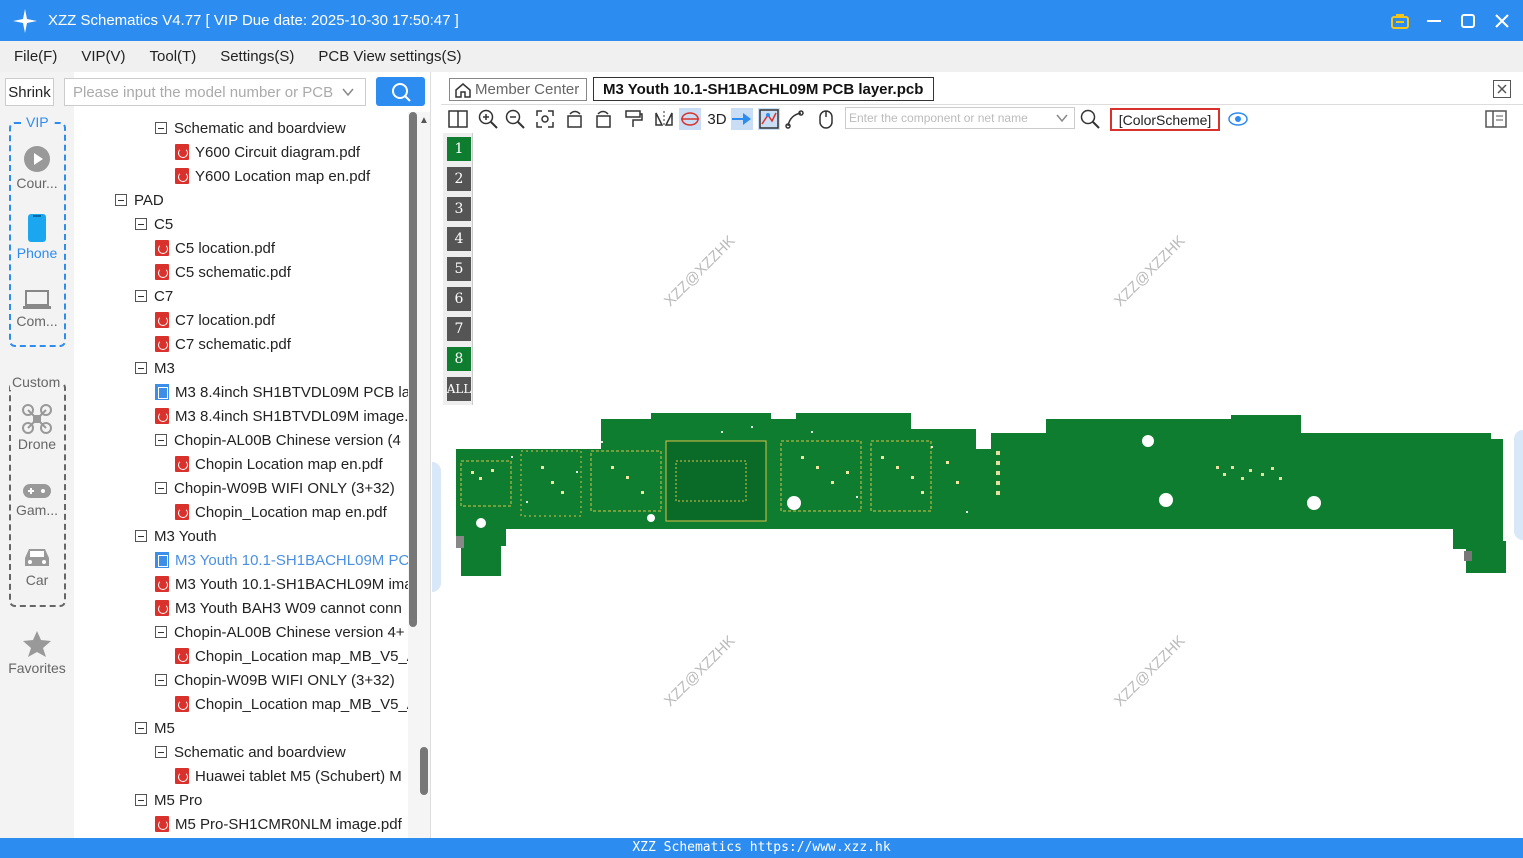  Describe the element at coordinates (488, 119) in the screenshot. I see `zoom-in-icon` at that location.